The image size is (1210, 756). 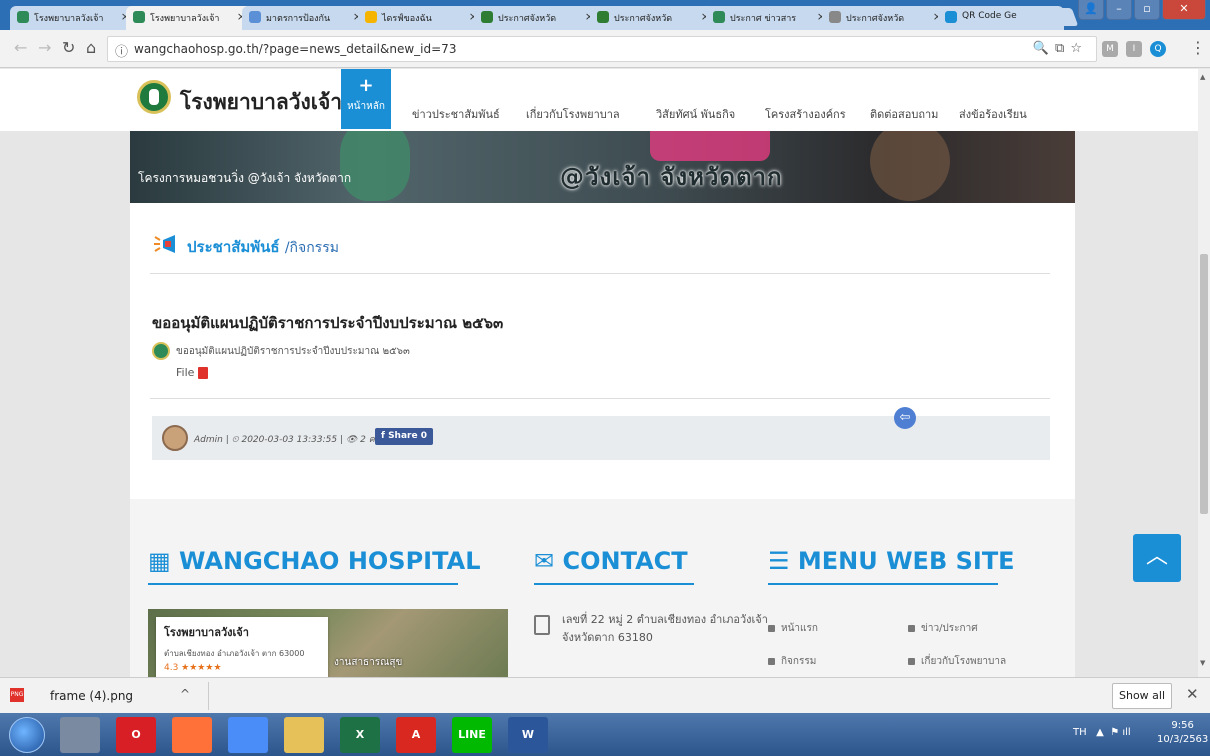 I want to click on start-button, so click(x=27, y=735).